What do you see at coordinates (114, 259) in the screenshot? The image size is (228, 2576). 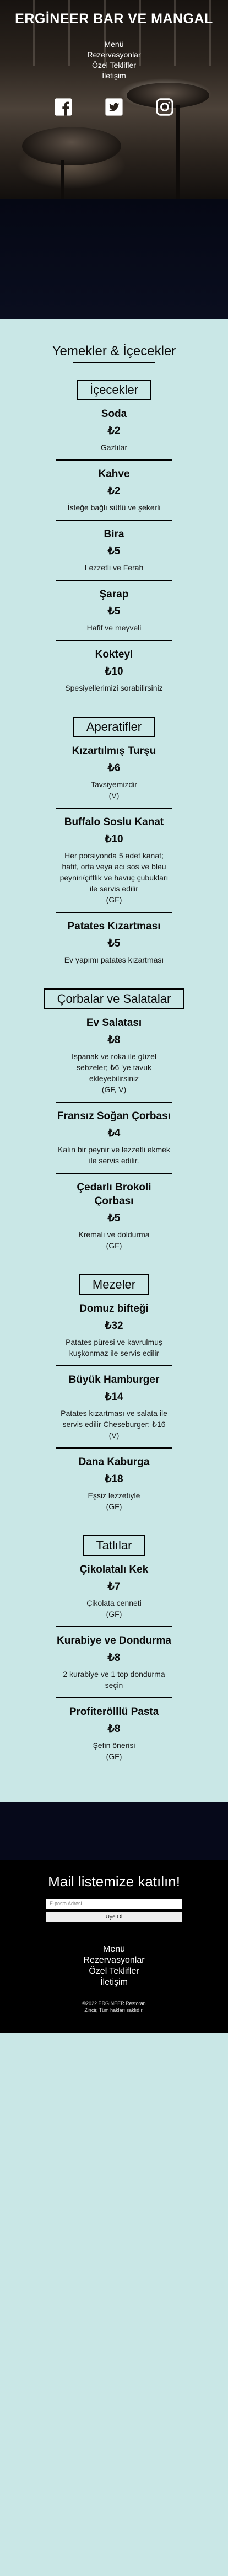 I see `hero-dark-band` at bounding box center [114, 259].